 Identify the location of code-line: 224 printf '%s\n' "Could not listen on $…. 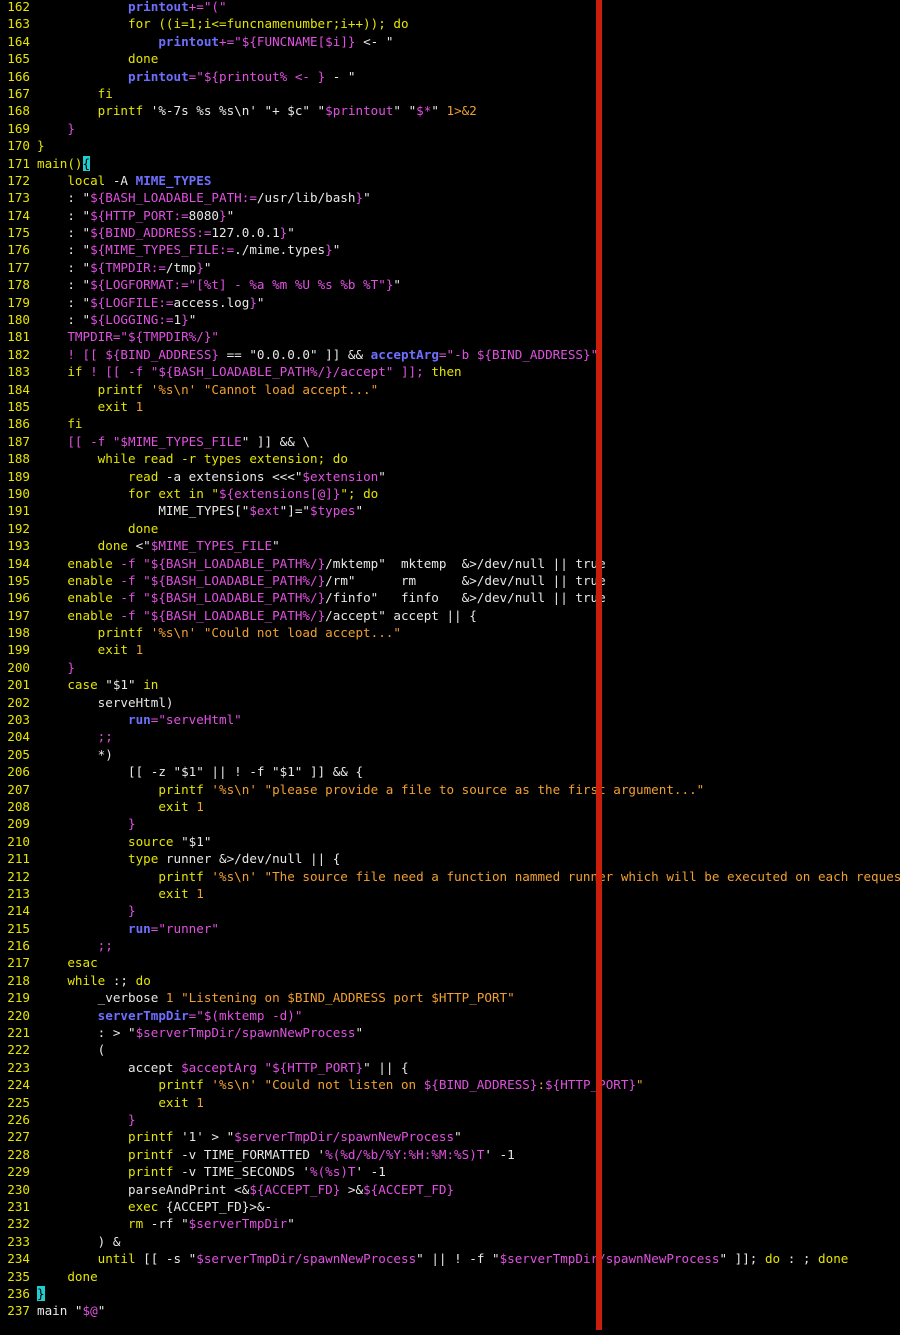
(450, 1084).